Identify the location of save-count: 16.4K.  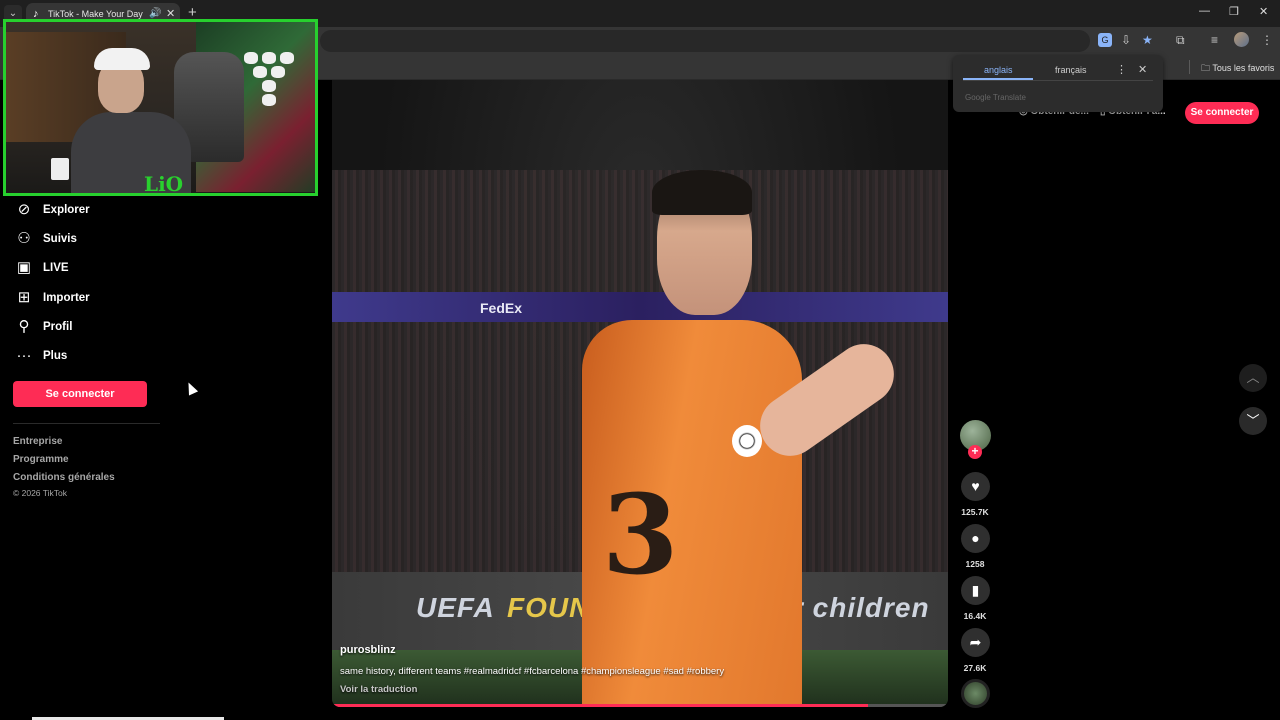
(975, 616).